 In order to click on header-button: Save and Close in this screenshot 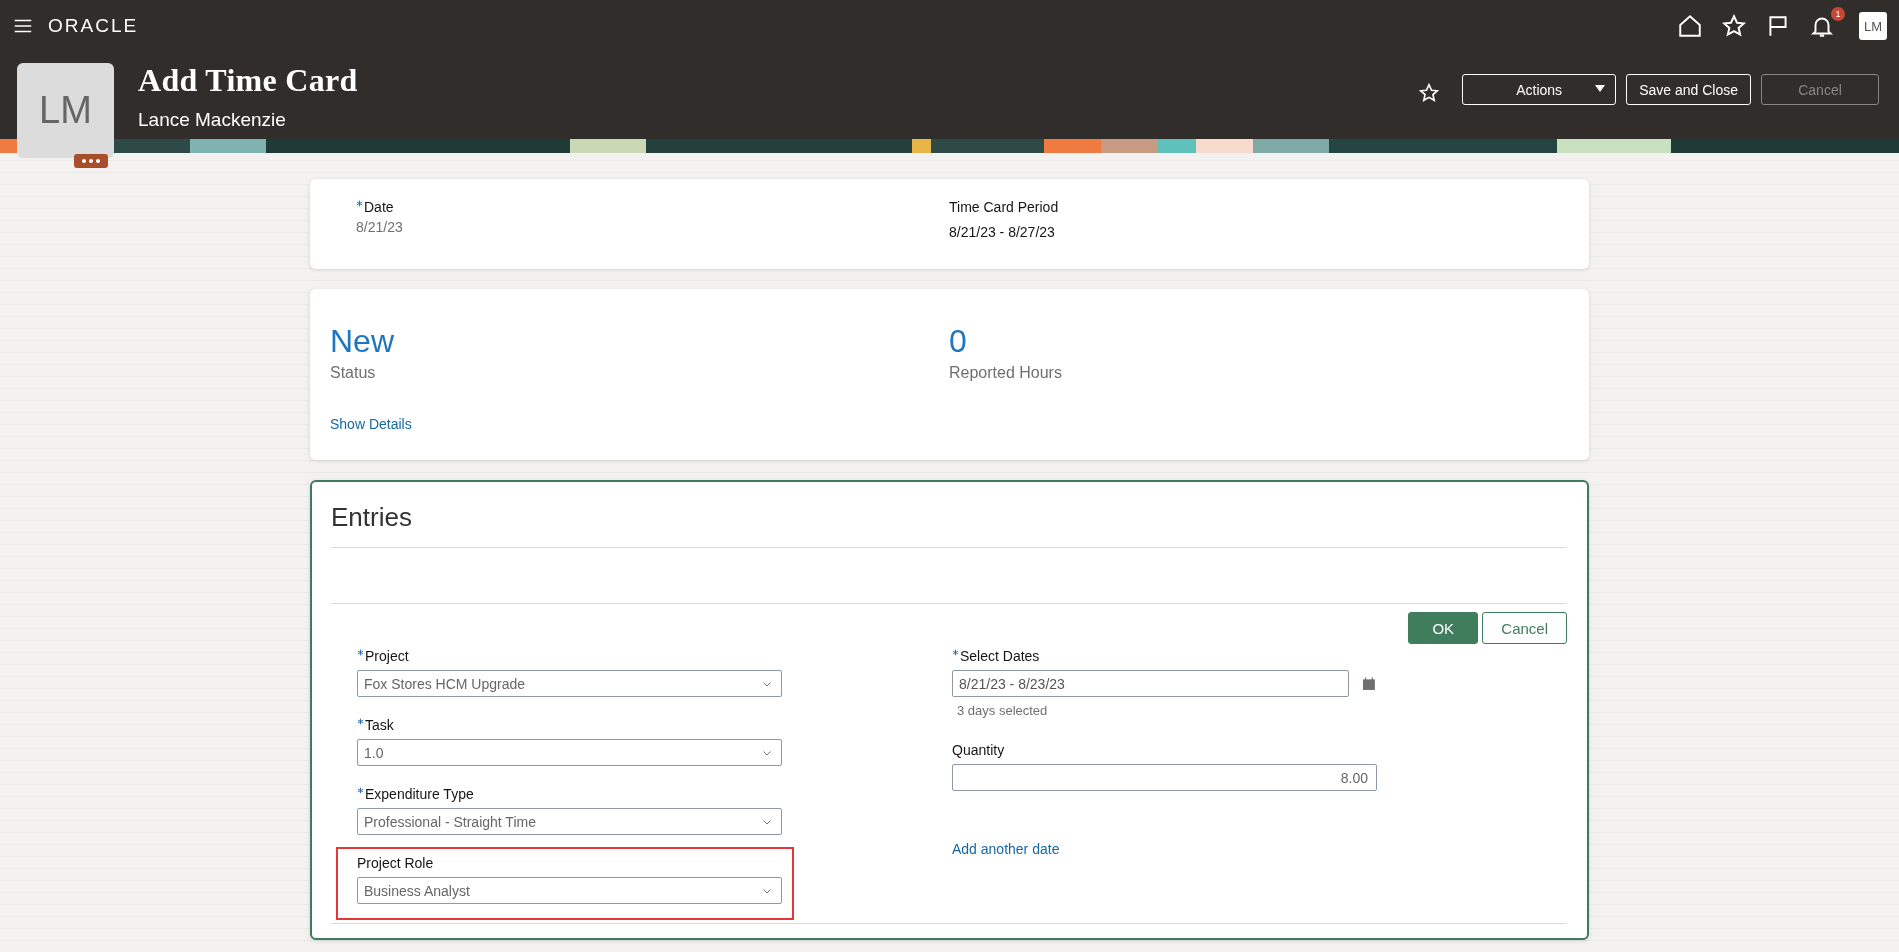, I will do `click(1688, 89)`.